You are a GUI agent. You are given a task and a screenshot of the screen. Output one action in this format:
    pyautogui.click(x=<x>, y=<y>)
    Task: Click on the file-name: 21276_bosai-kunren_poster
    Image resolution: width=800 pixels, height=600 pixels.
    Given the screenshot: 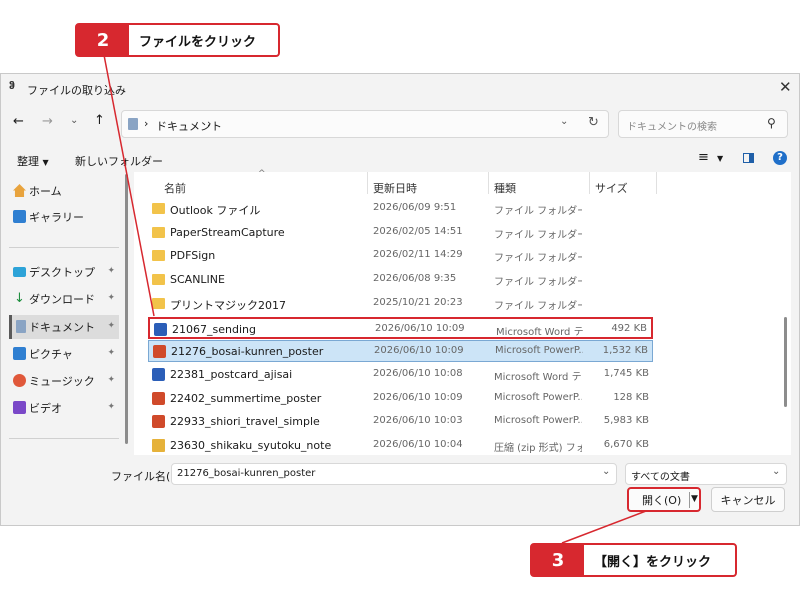 What is the action you would take?
    pyautogui.click(x=247, y=352)
    